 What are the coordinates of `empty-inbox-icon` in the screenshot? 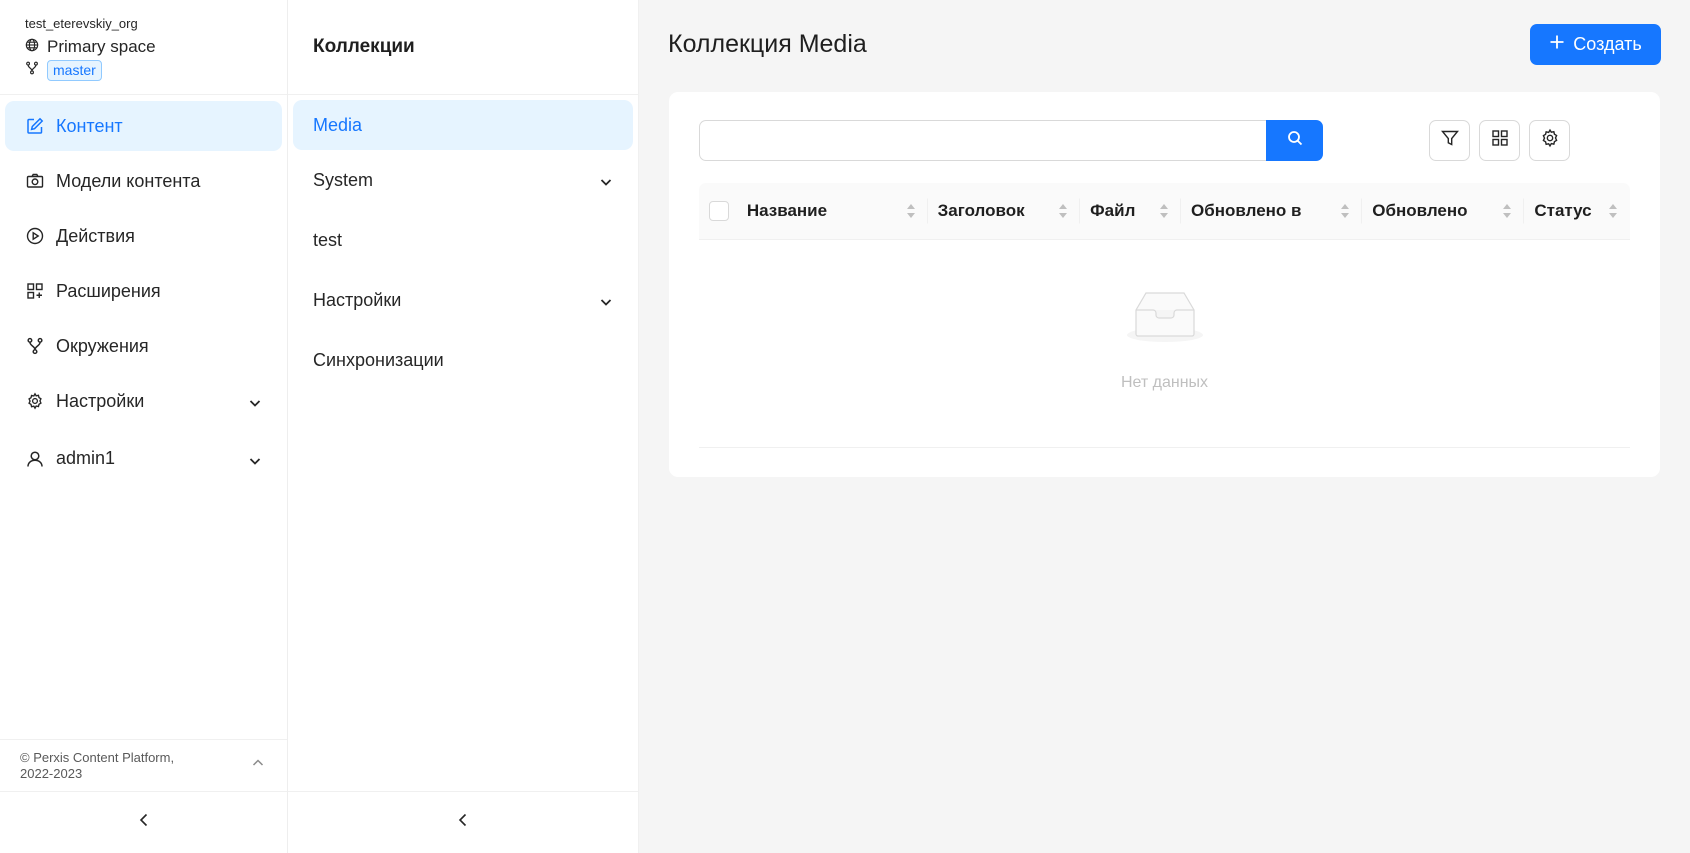 It's located at (1165, 317).